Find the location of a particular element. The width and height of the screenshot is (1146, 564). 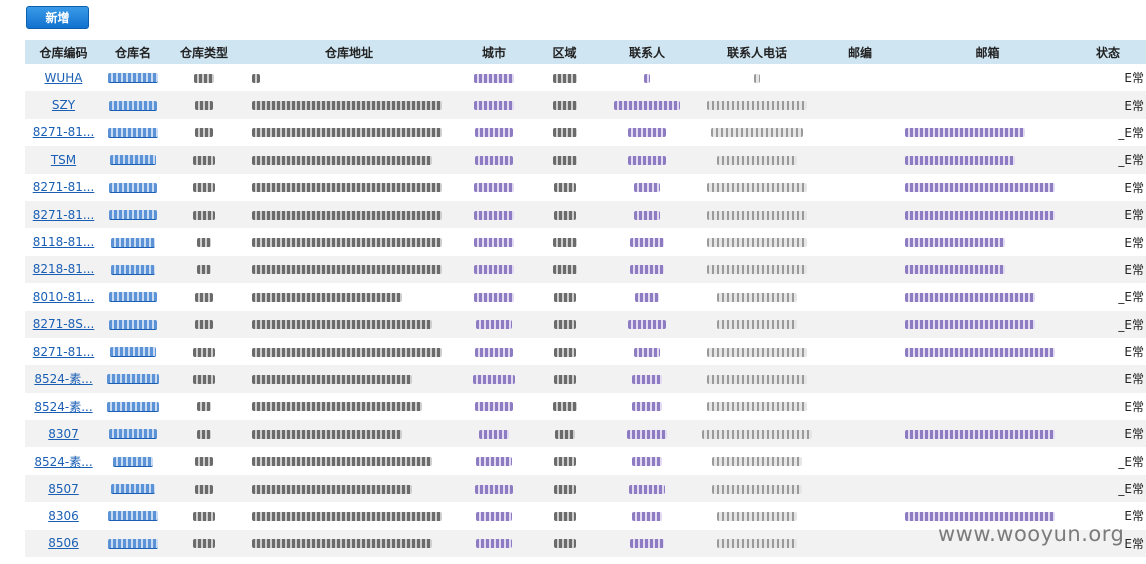

cell-code: WUHA is located at coordinates (63, 77).